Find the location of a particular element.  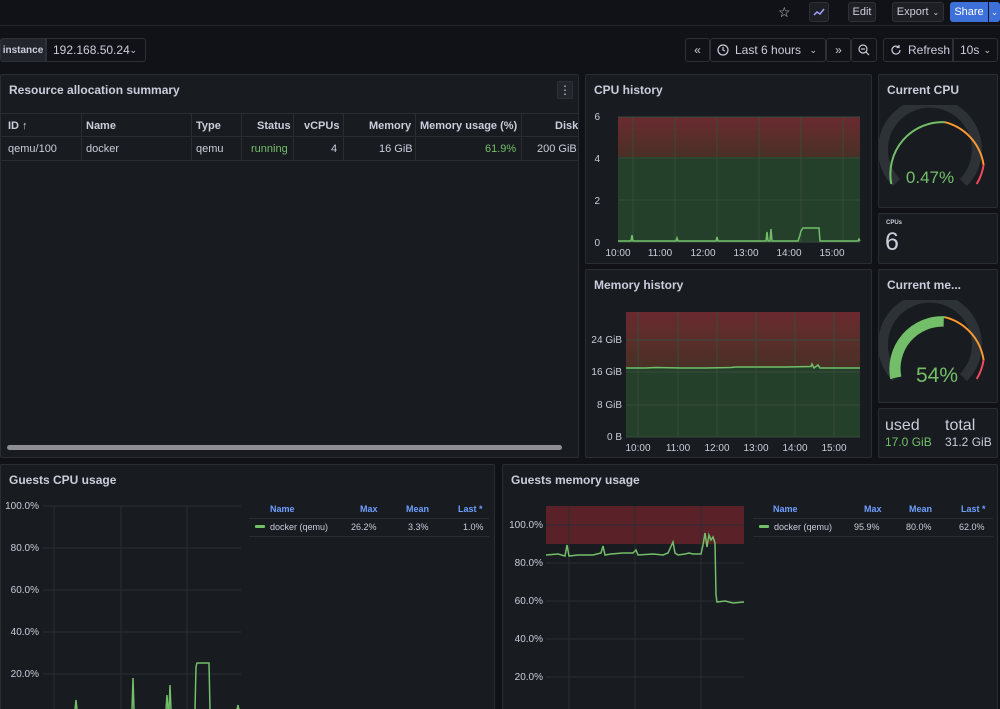

cell-id: qemu/100 is located at coordinates (32, 149).